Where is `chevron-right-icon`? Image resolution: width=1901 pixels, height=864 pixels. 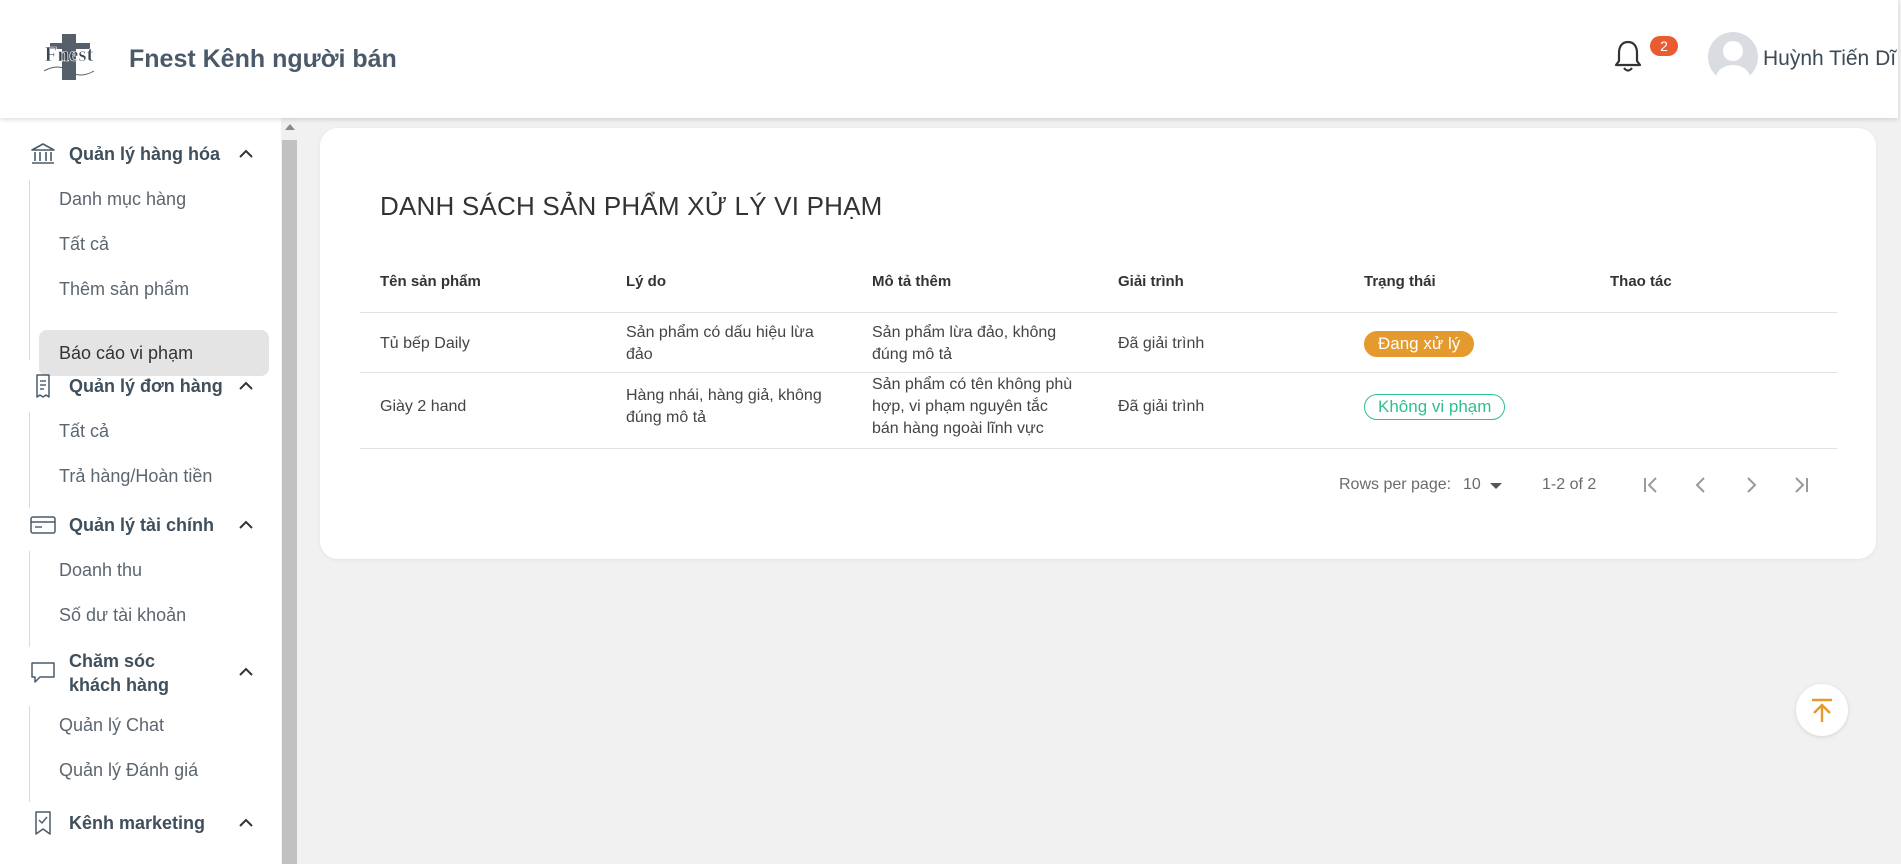 chevron-right-icon is located at coordinates (1751, 485).